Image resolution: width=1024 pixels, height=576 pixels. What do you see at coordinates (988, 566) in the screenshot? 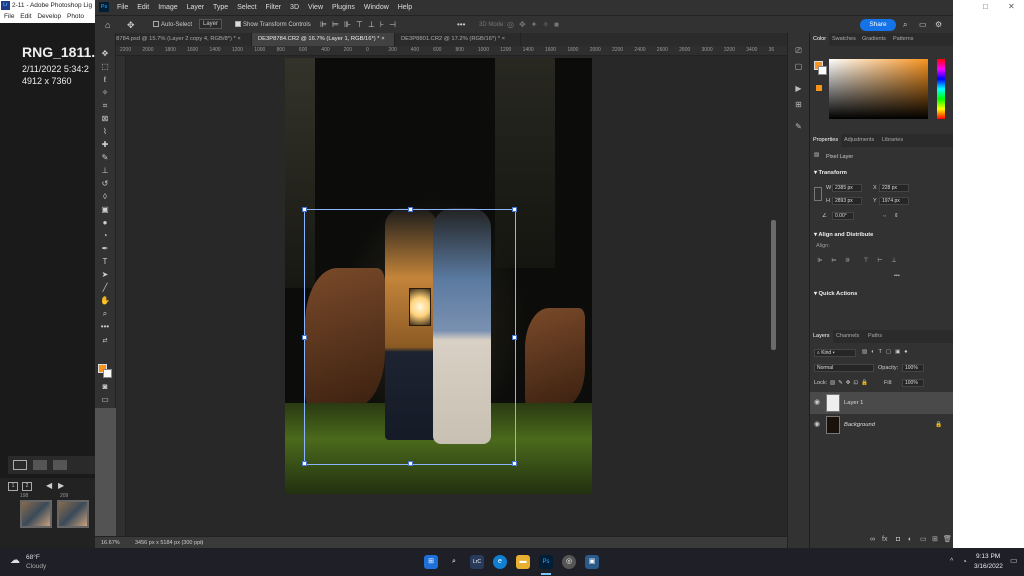
I see `clock-date: 3/16/2022` at bounding box center [988, 566].